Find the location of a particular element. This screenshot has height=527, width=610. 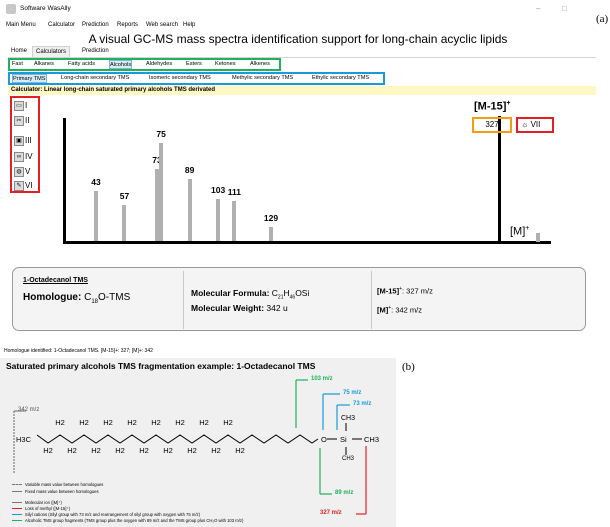

homologue-label: Homologue: is located at coordinates (52, 297).